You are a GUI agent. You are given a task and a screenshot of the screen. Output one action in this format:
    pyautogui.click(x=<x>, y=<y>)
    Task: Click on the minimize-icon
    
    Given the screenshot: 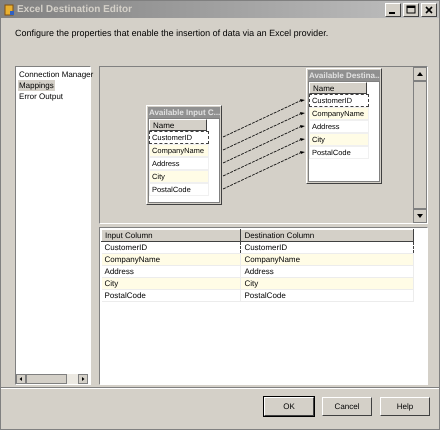 What is the action you would take?
    pyautogui.click(x=393, y=9)
    